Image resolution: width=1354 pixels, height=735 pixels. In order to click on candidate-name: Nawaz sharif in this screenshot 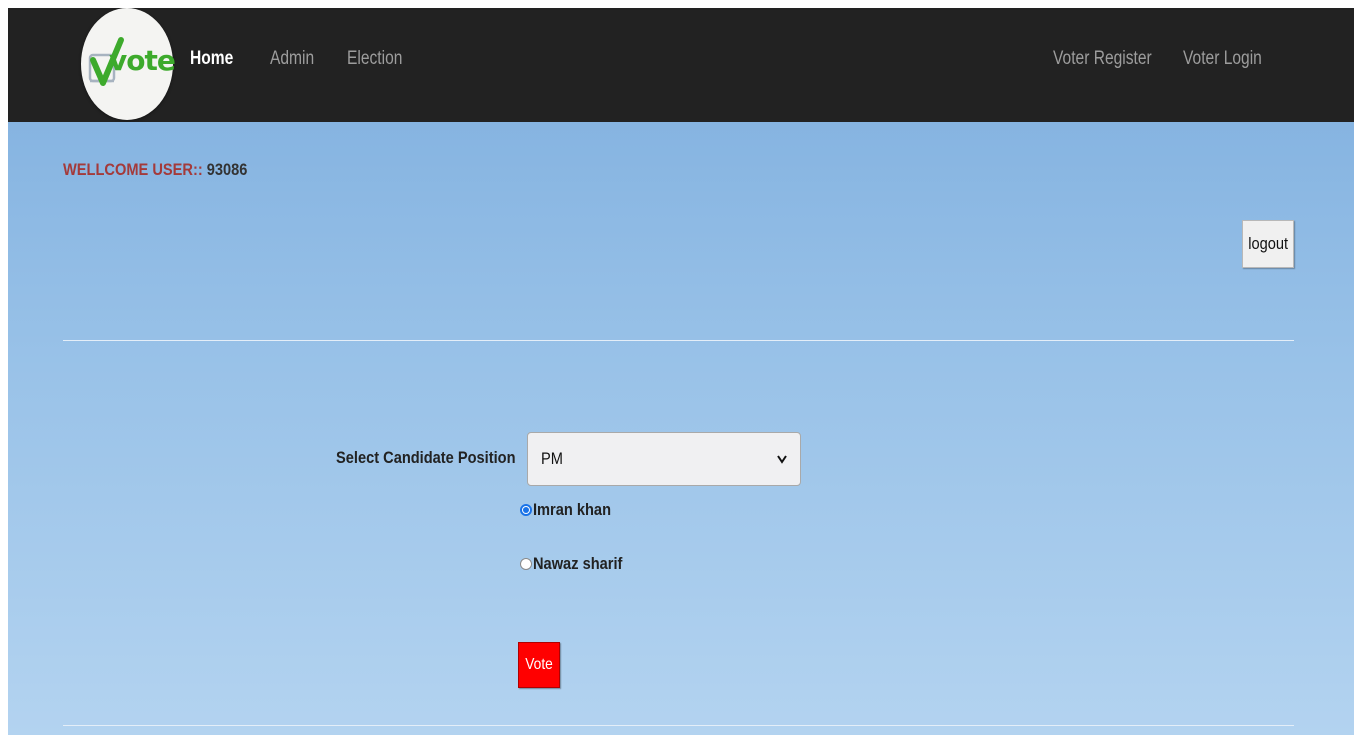, I will do `click(578, 563)`.